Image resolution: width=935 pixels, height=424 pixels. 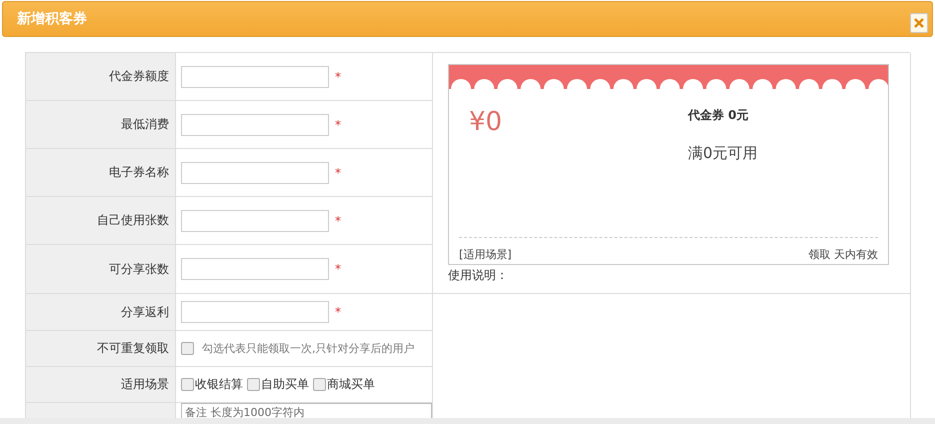 What do you see at coordinates (101, 312) in the screenshot?
I see `field-label: 分享返利` at bounding box center [101, 312].